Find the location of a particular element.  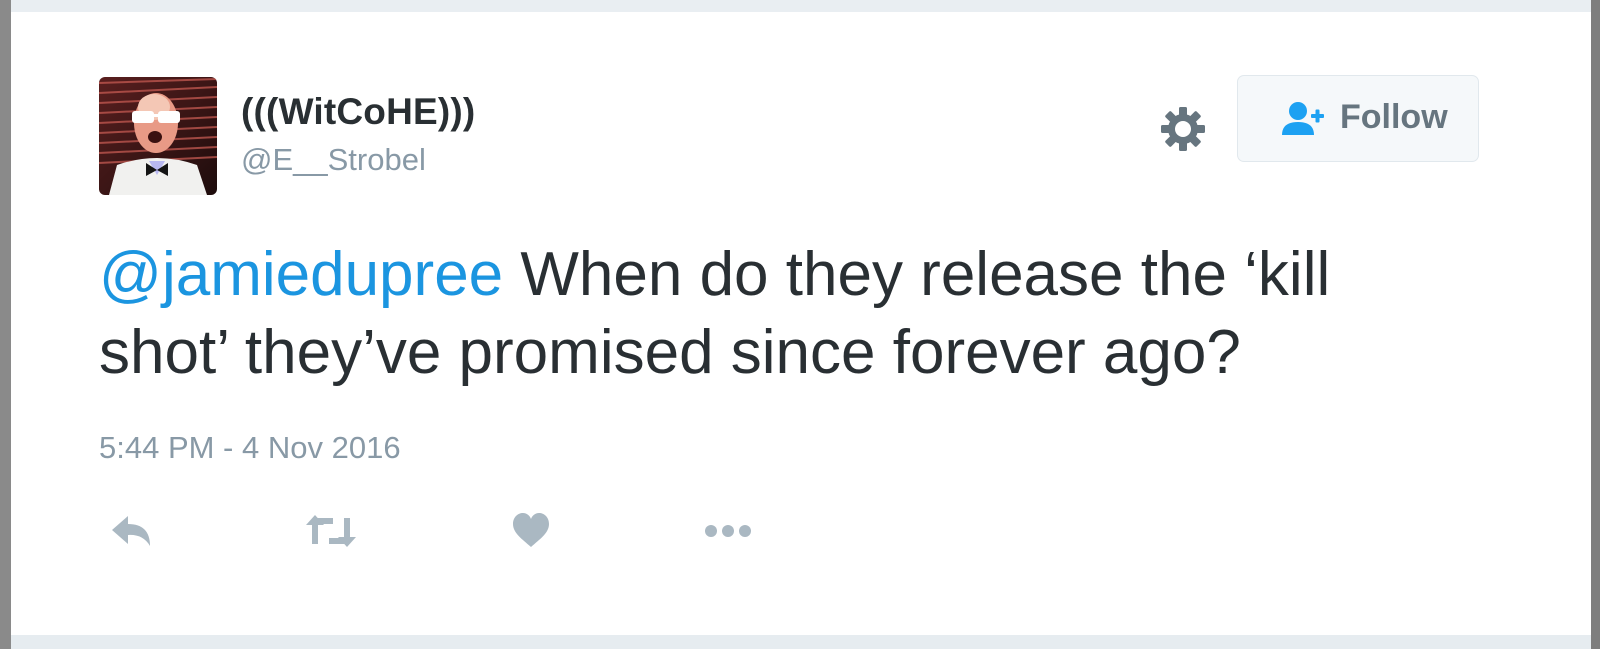

gear-icon is located at coordinates (1183, 129).